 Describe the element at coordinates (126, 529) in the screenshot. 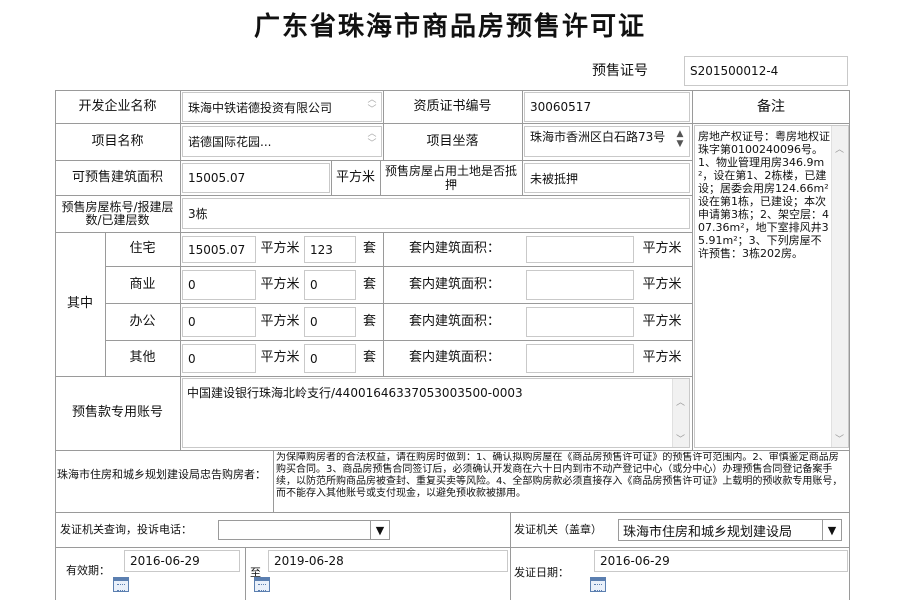

I see `hotline-label: 发证机关查询，投诉电话：` at that location.